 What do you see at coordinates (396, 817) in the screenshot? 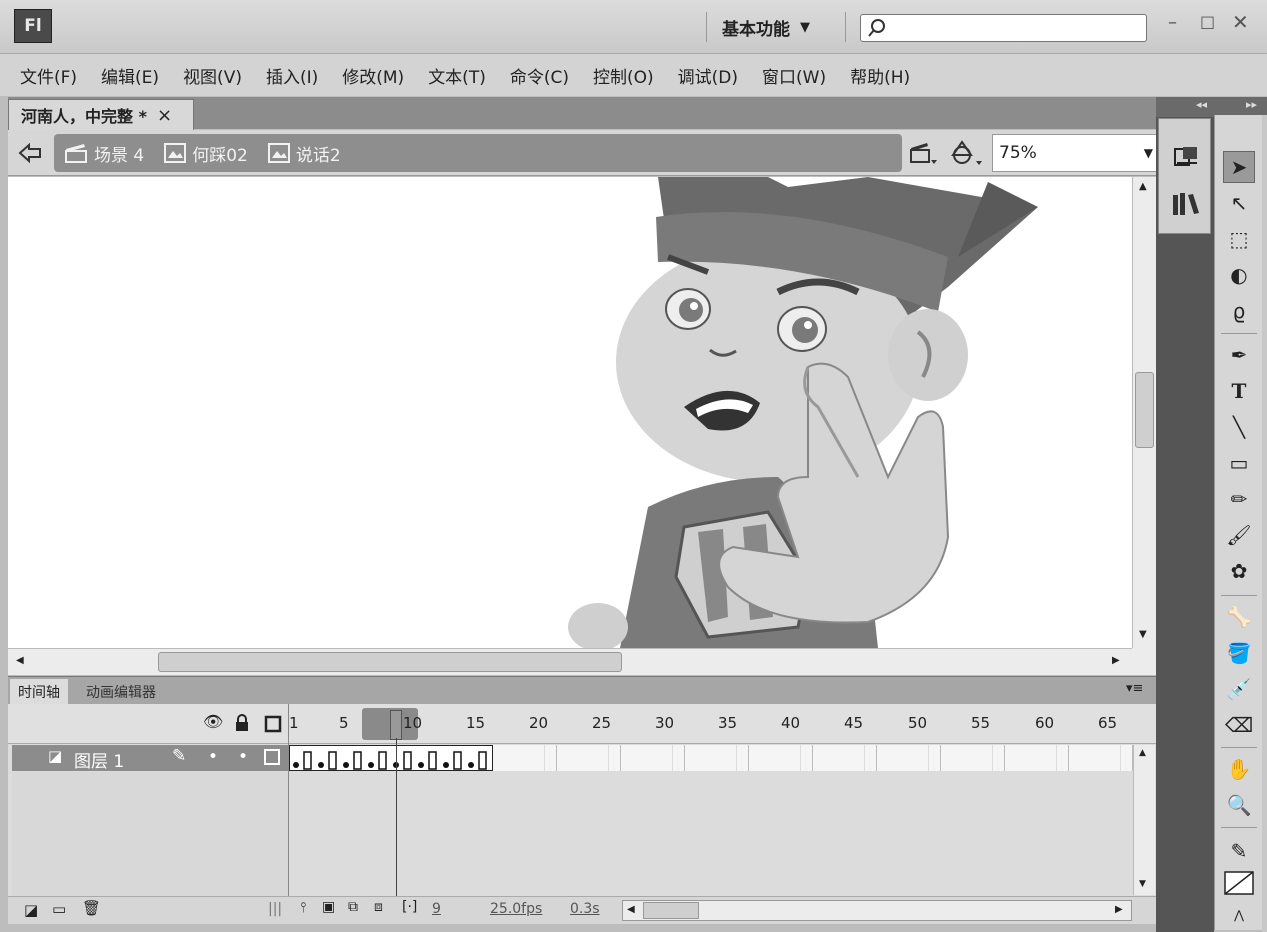
I see `playhead-line` at bounding box center [396, 817].